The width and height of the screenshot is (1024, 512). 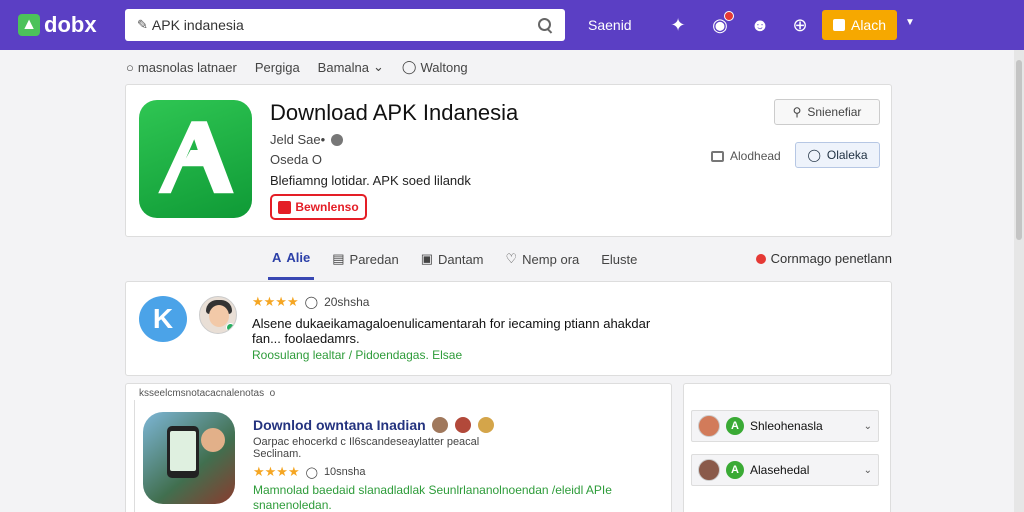 I want to click on tab-eluste: Eluste, so click(x=619, y=259).